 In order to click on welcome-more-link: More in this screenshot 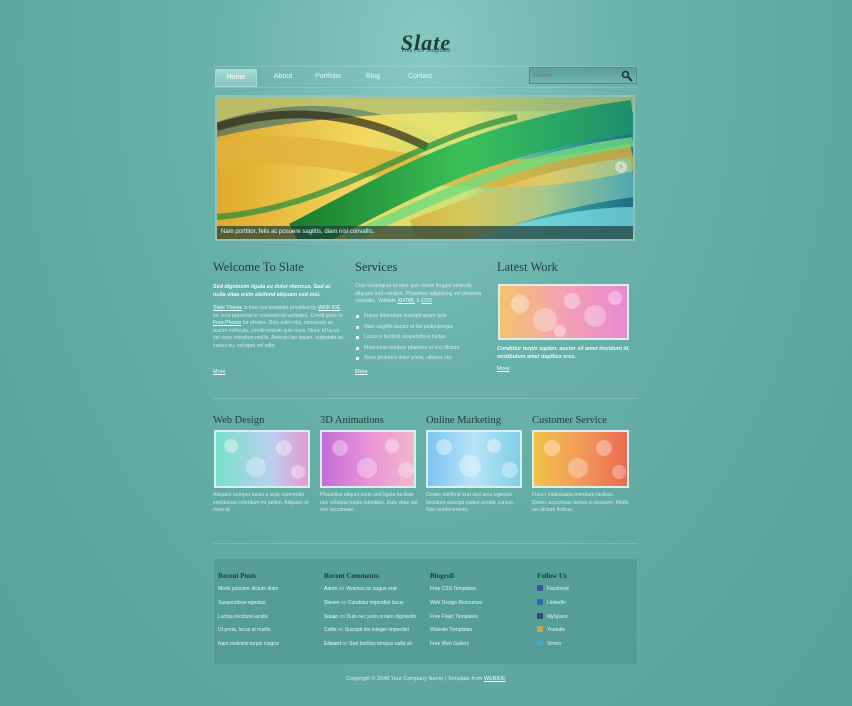, I will do `click(219, 372)`.